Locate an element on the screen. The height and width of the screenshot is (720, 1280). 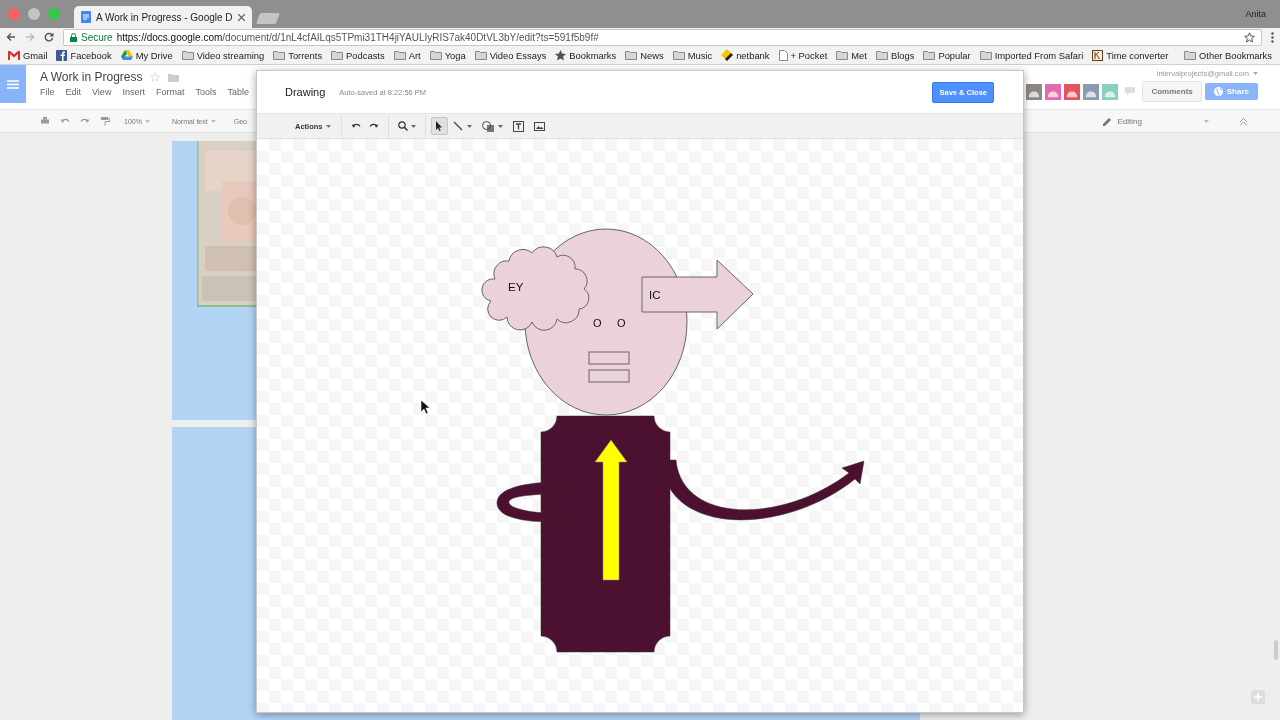
bookmark: netbank is located at coordinates (745, 55).